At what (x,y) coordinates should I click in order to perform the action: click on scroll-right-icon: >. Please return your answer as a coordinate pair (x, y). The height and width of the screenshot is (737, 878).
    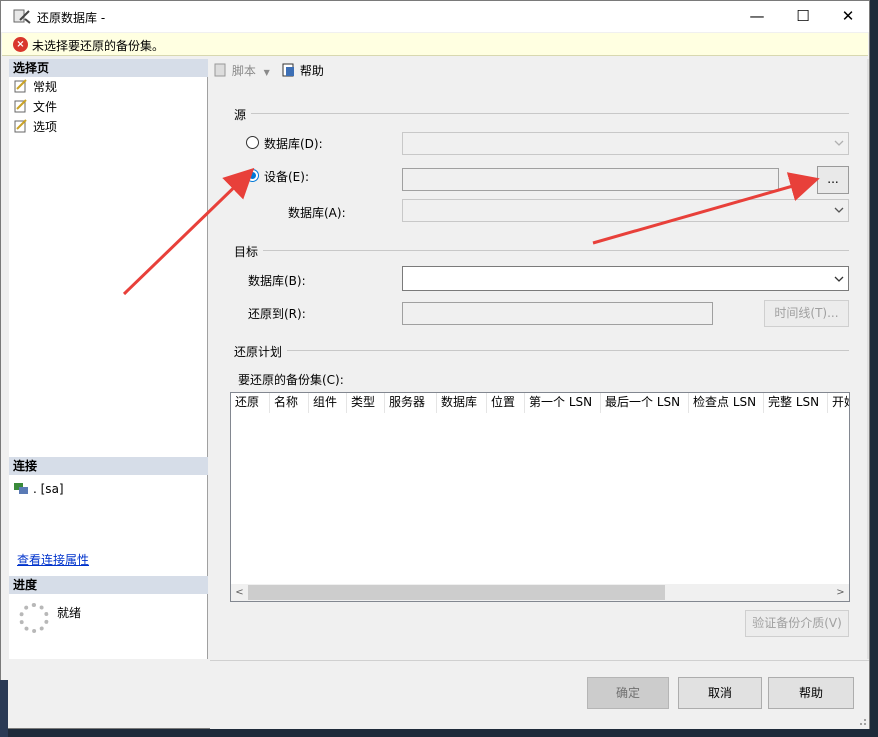
    Looking at the image, I should click on (840, 592).